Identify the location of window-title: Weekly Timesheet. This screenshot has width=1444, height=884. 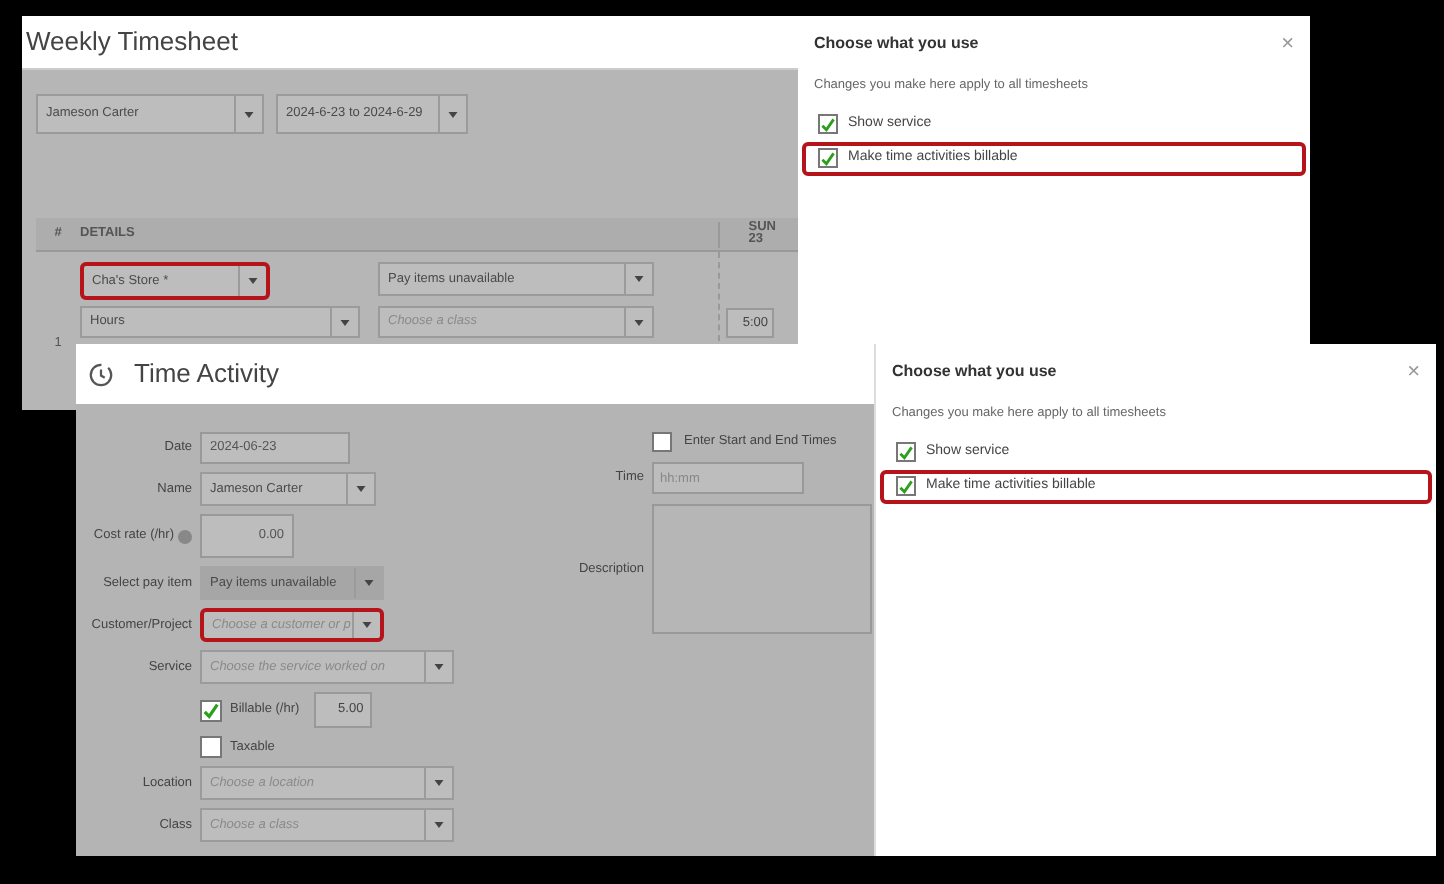
(132, 42).